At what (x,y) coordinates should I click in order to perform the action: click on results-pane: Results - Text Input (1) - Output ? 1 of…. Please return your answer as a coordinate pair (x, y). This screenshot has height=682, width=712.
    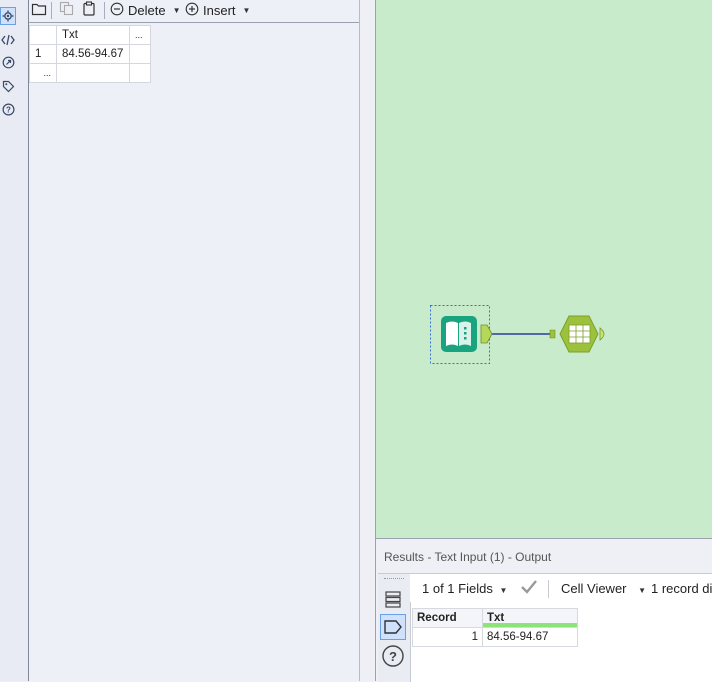
    Looking at the image, I should click on (543, 610).